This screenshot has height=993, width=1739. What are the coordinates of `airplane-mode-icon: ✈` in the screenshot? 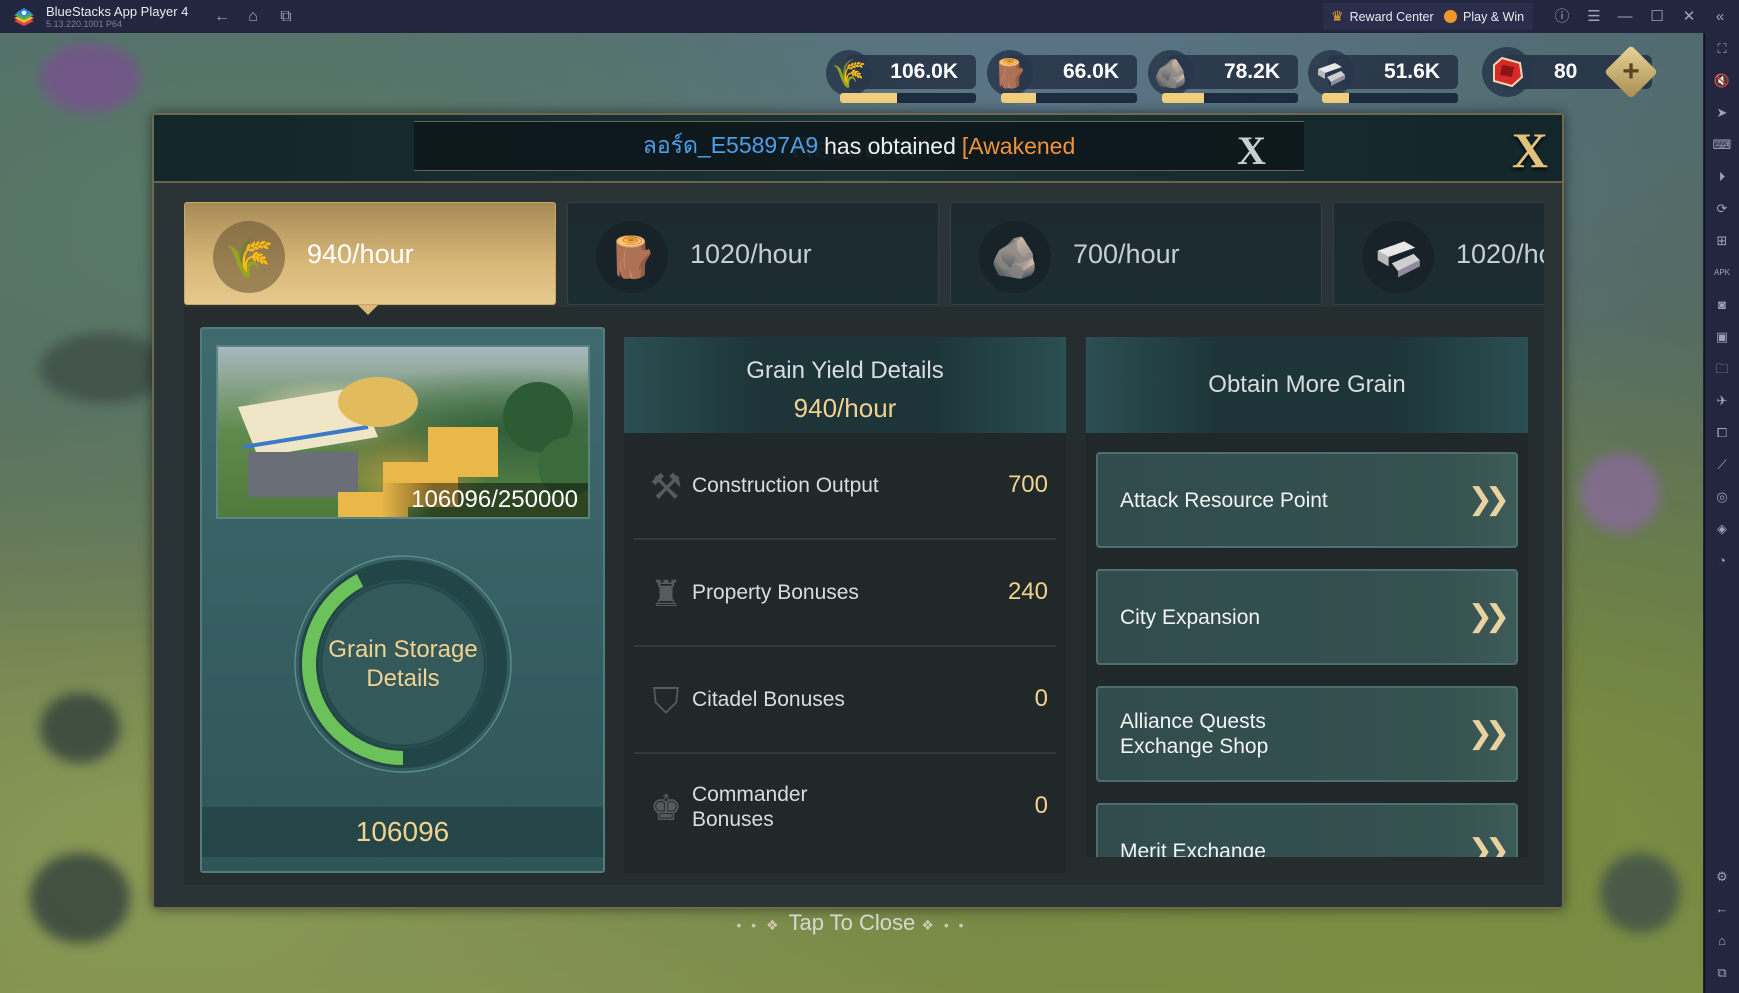 It's located at (1722, 401).